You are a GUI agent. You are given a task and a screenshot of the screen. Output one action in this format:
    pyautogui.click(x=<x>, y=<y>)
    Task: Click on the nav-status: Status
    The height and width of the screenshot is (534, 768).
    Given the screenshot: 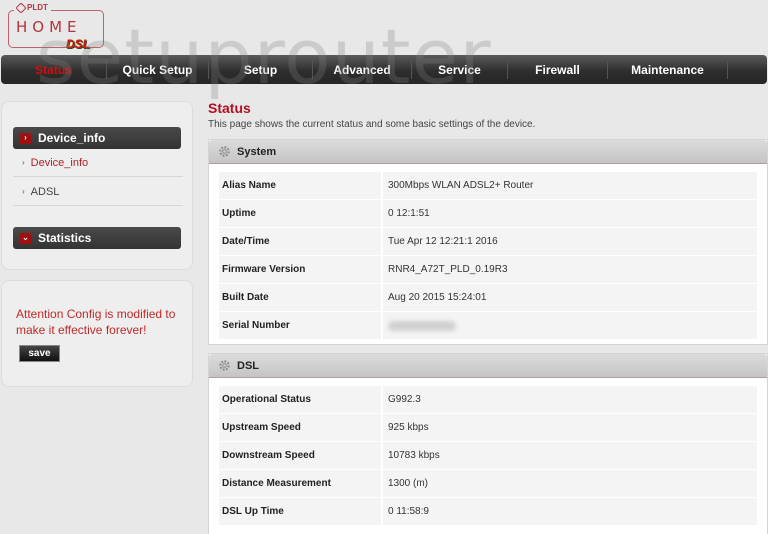 What is the action you would take?
    pyautogui.click(x=54, y=69)
    